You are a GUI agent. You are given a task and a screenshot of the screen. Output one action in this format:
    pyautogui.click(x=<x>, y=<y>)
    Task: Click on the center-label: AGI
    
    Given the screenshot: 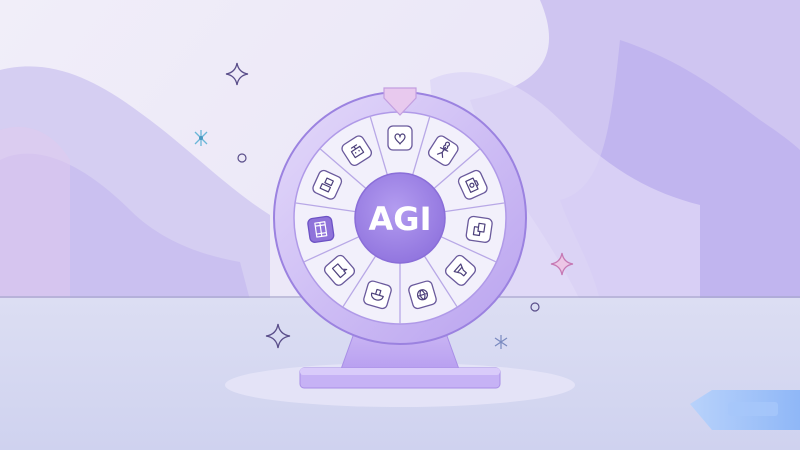 What is the action you would take?
    pyautogui.click(x=400, y=219)
    